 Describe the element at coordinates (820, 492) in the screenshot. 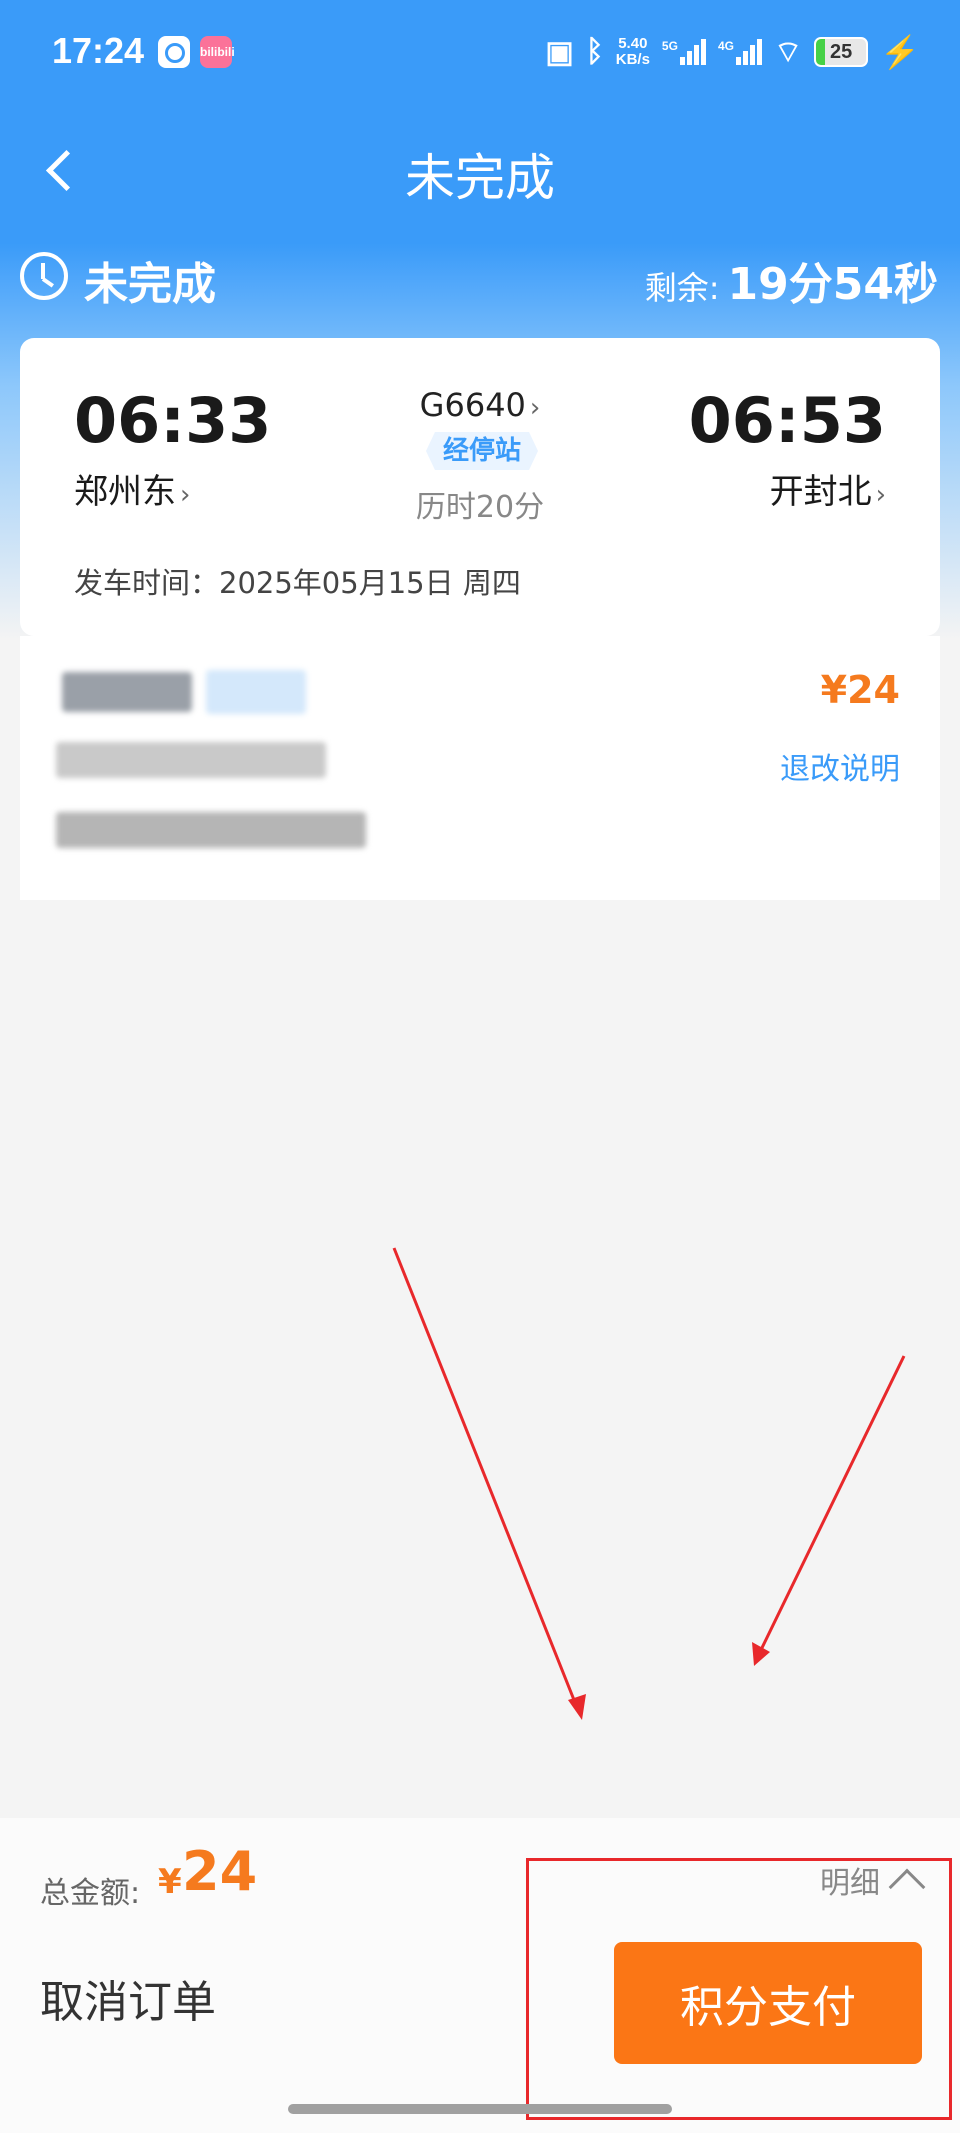

I see `arrival-station-label: 开封北` at that location.